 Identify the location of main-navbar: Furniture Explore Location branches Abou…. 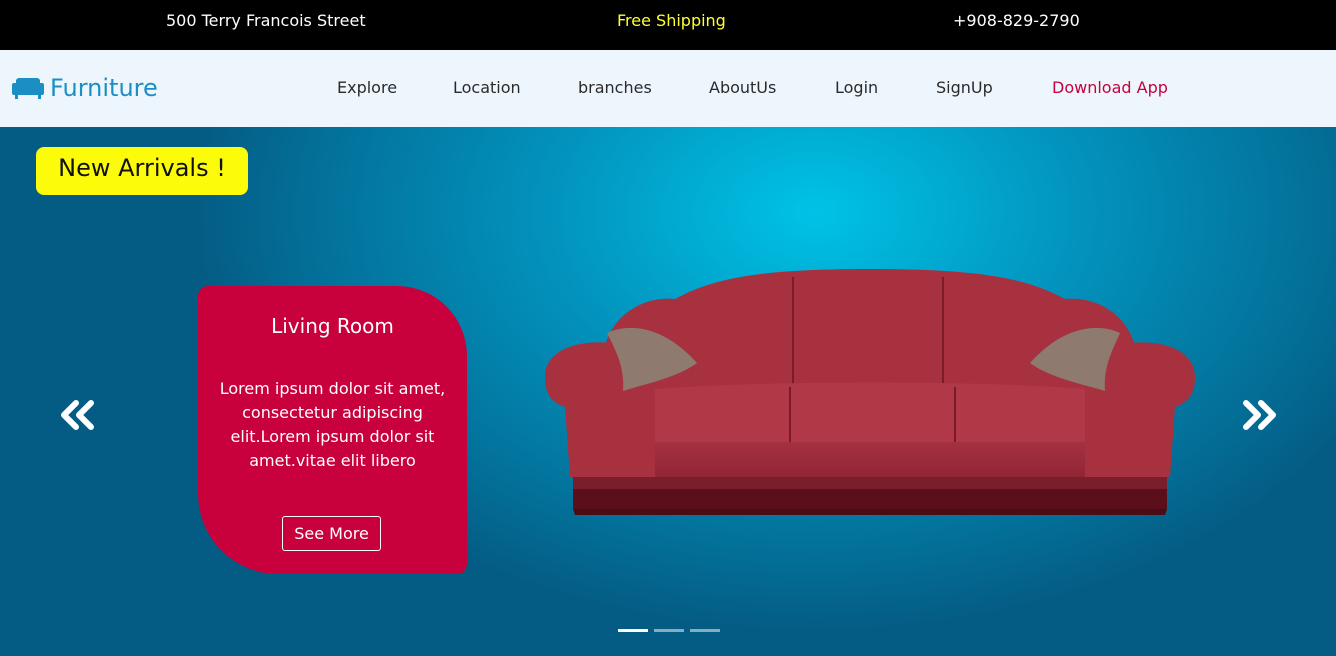
(668, 88).